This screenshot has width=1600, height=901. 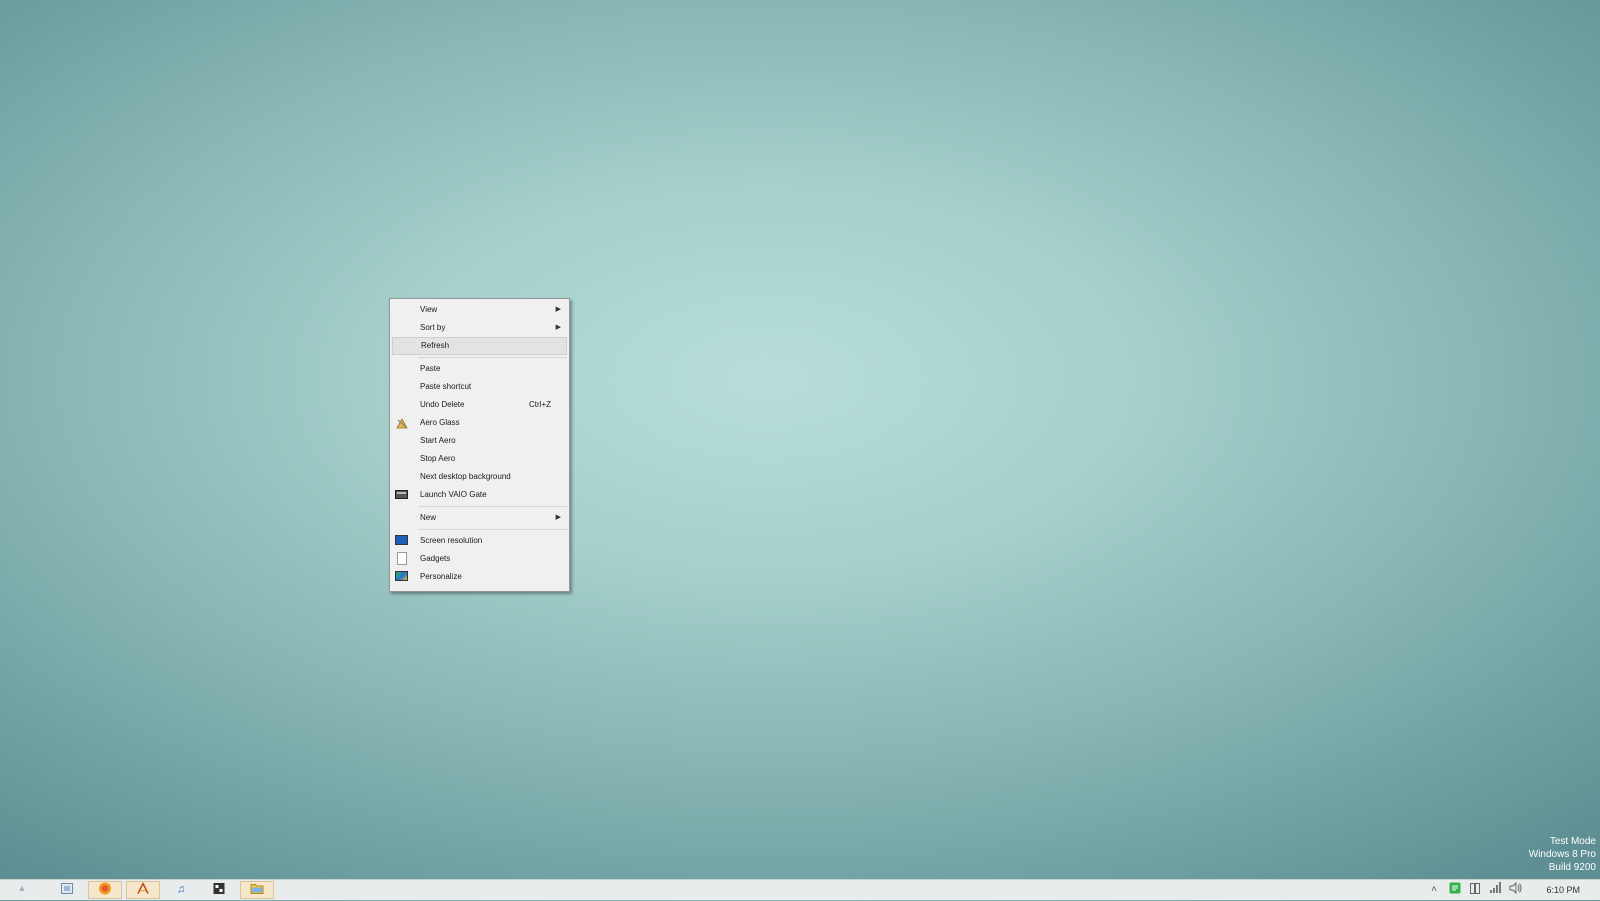 I want to click on menu-item-label: Refresh, so click(x=435, y=345).